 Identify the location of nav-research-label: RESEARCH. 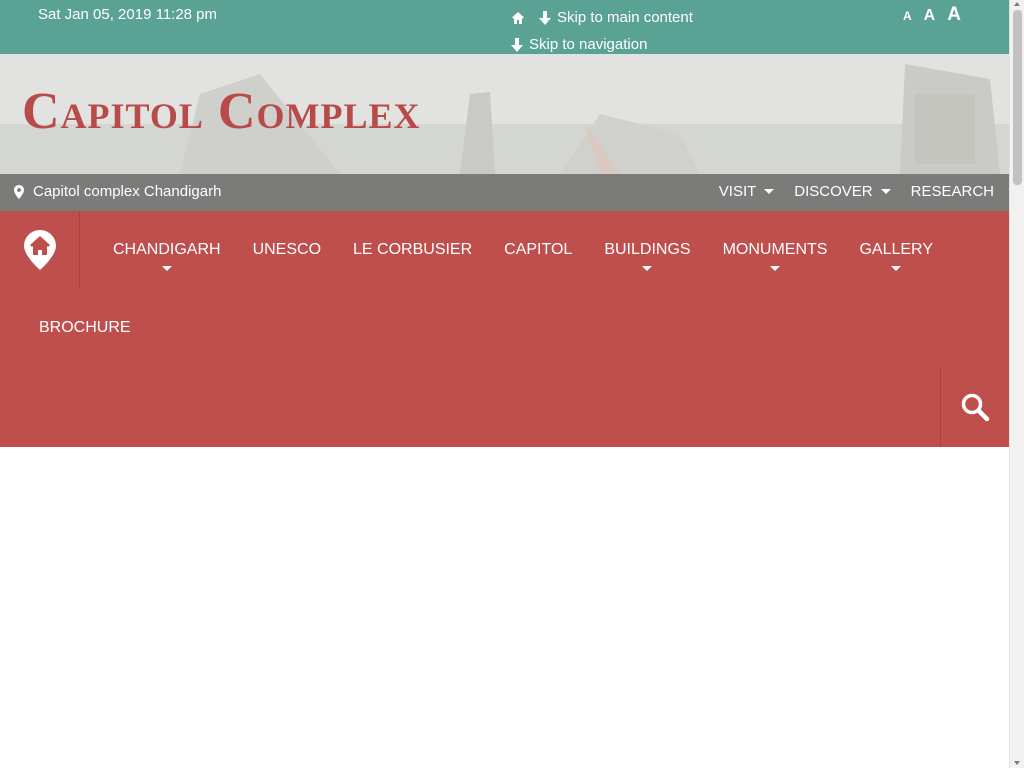
(952, 191).